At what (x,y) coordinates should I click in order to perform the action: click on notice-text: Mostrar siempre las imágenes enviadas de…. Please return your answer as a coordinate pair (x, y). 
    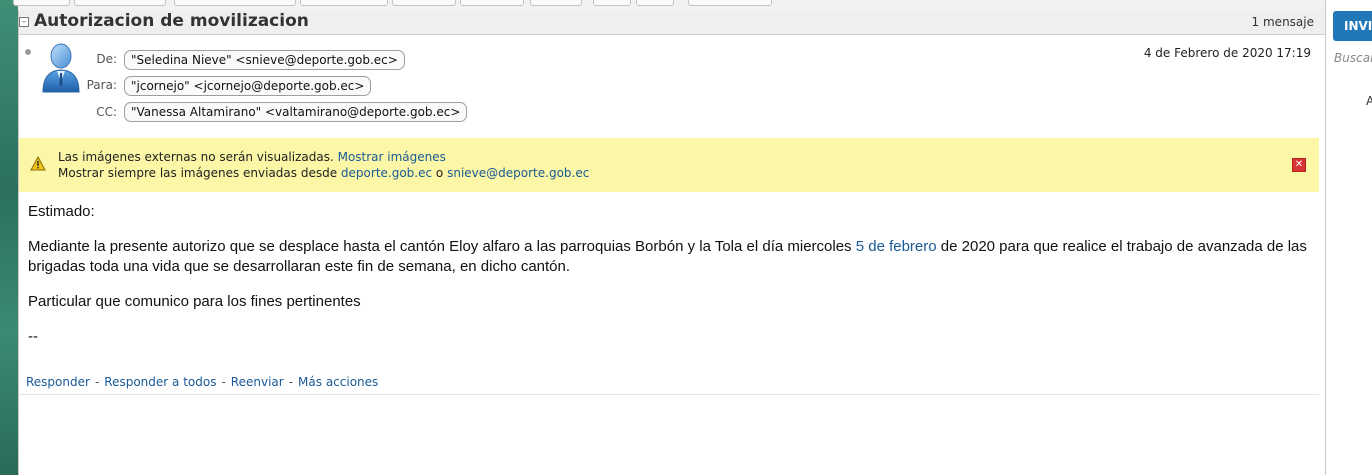
    Looking at the image, I should click on (198, 173).